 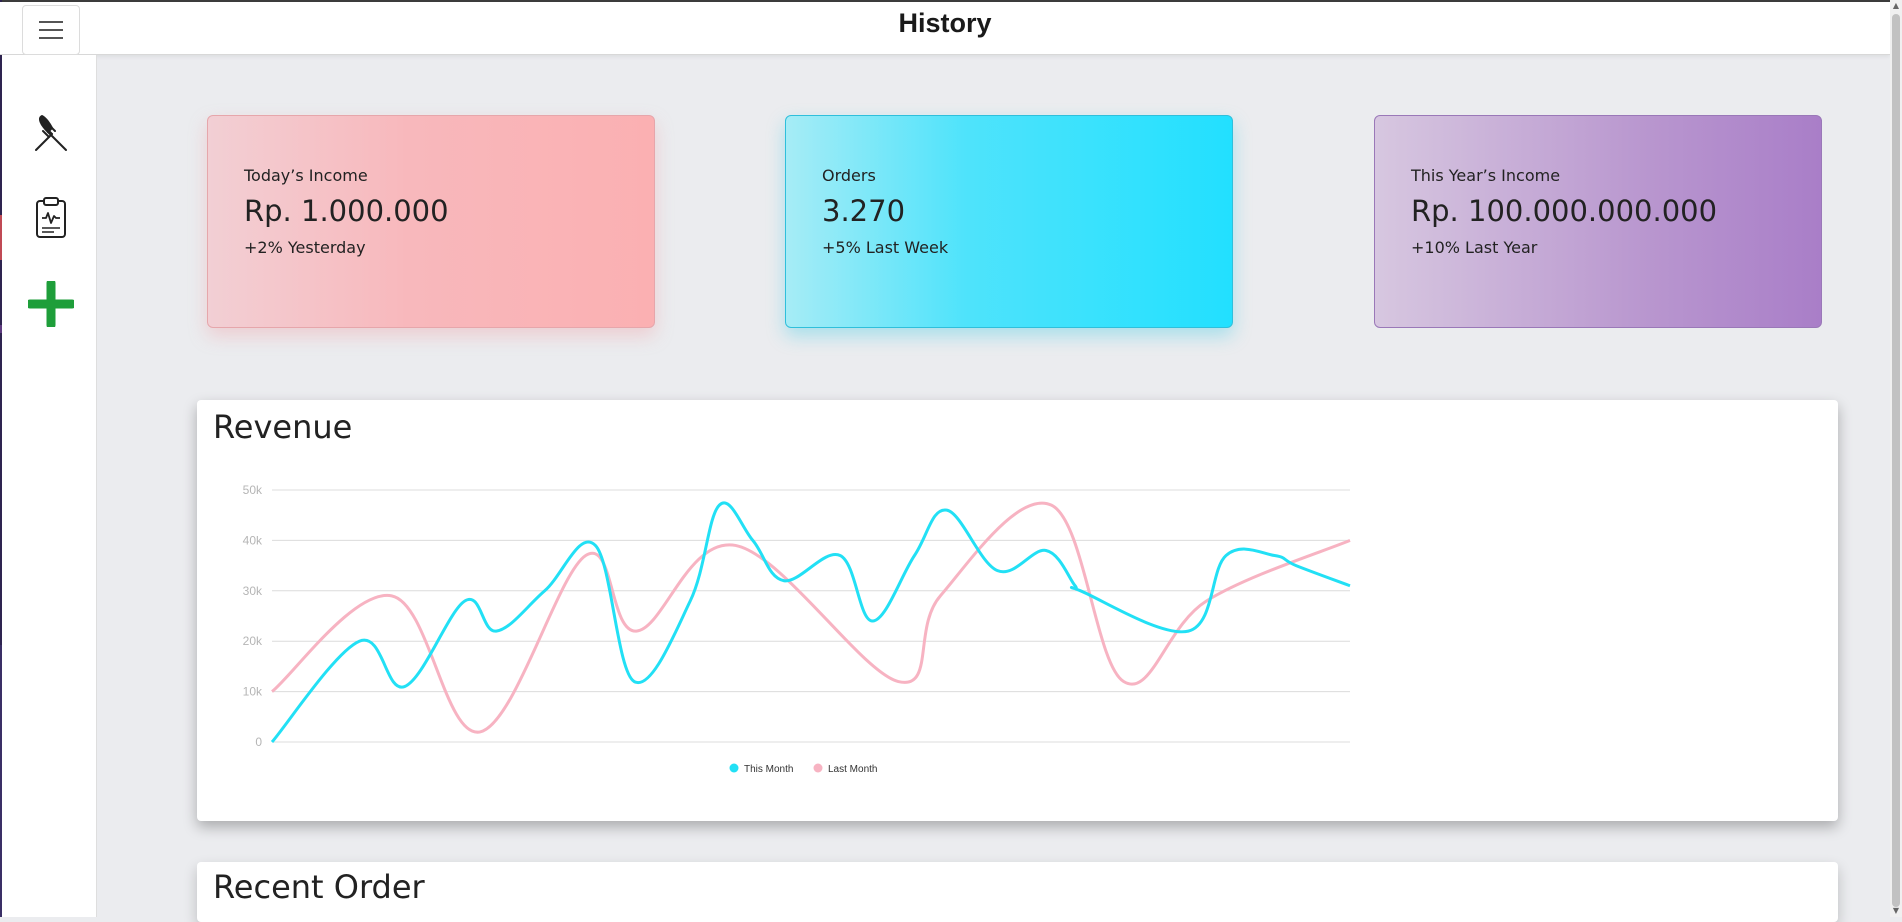 I want to click on card-label: Orders, so click(x=849, y=175).